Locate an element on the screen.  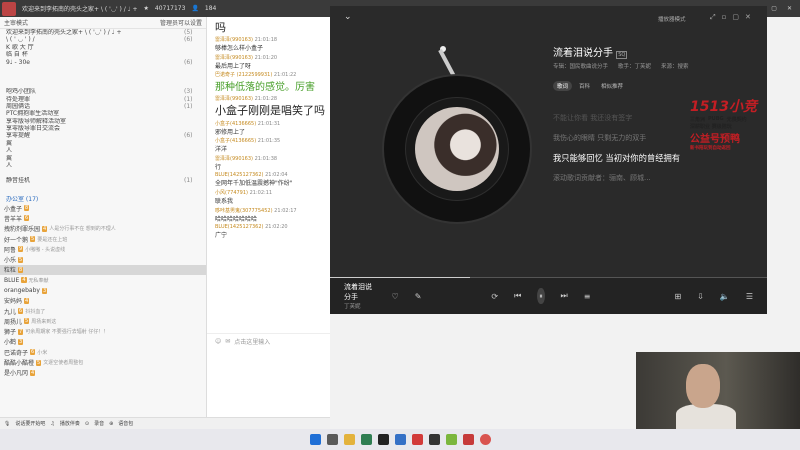
channel-item: \ ( ' ◡ ' ) / (6) is located at coordinates (103, 39).